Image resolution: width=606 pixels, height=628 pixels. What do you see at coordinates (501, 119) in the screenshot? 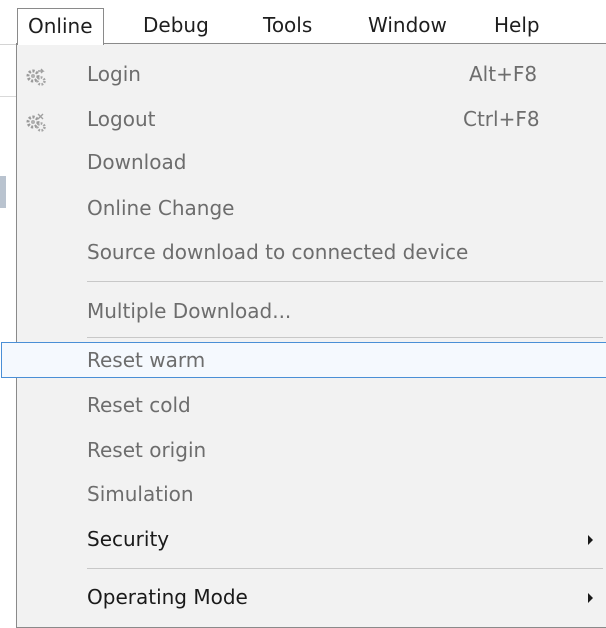
I see `logout-shortcut: Ctrl+F8` at bounding box center [501, 119].